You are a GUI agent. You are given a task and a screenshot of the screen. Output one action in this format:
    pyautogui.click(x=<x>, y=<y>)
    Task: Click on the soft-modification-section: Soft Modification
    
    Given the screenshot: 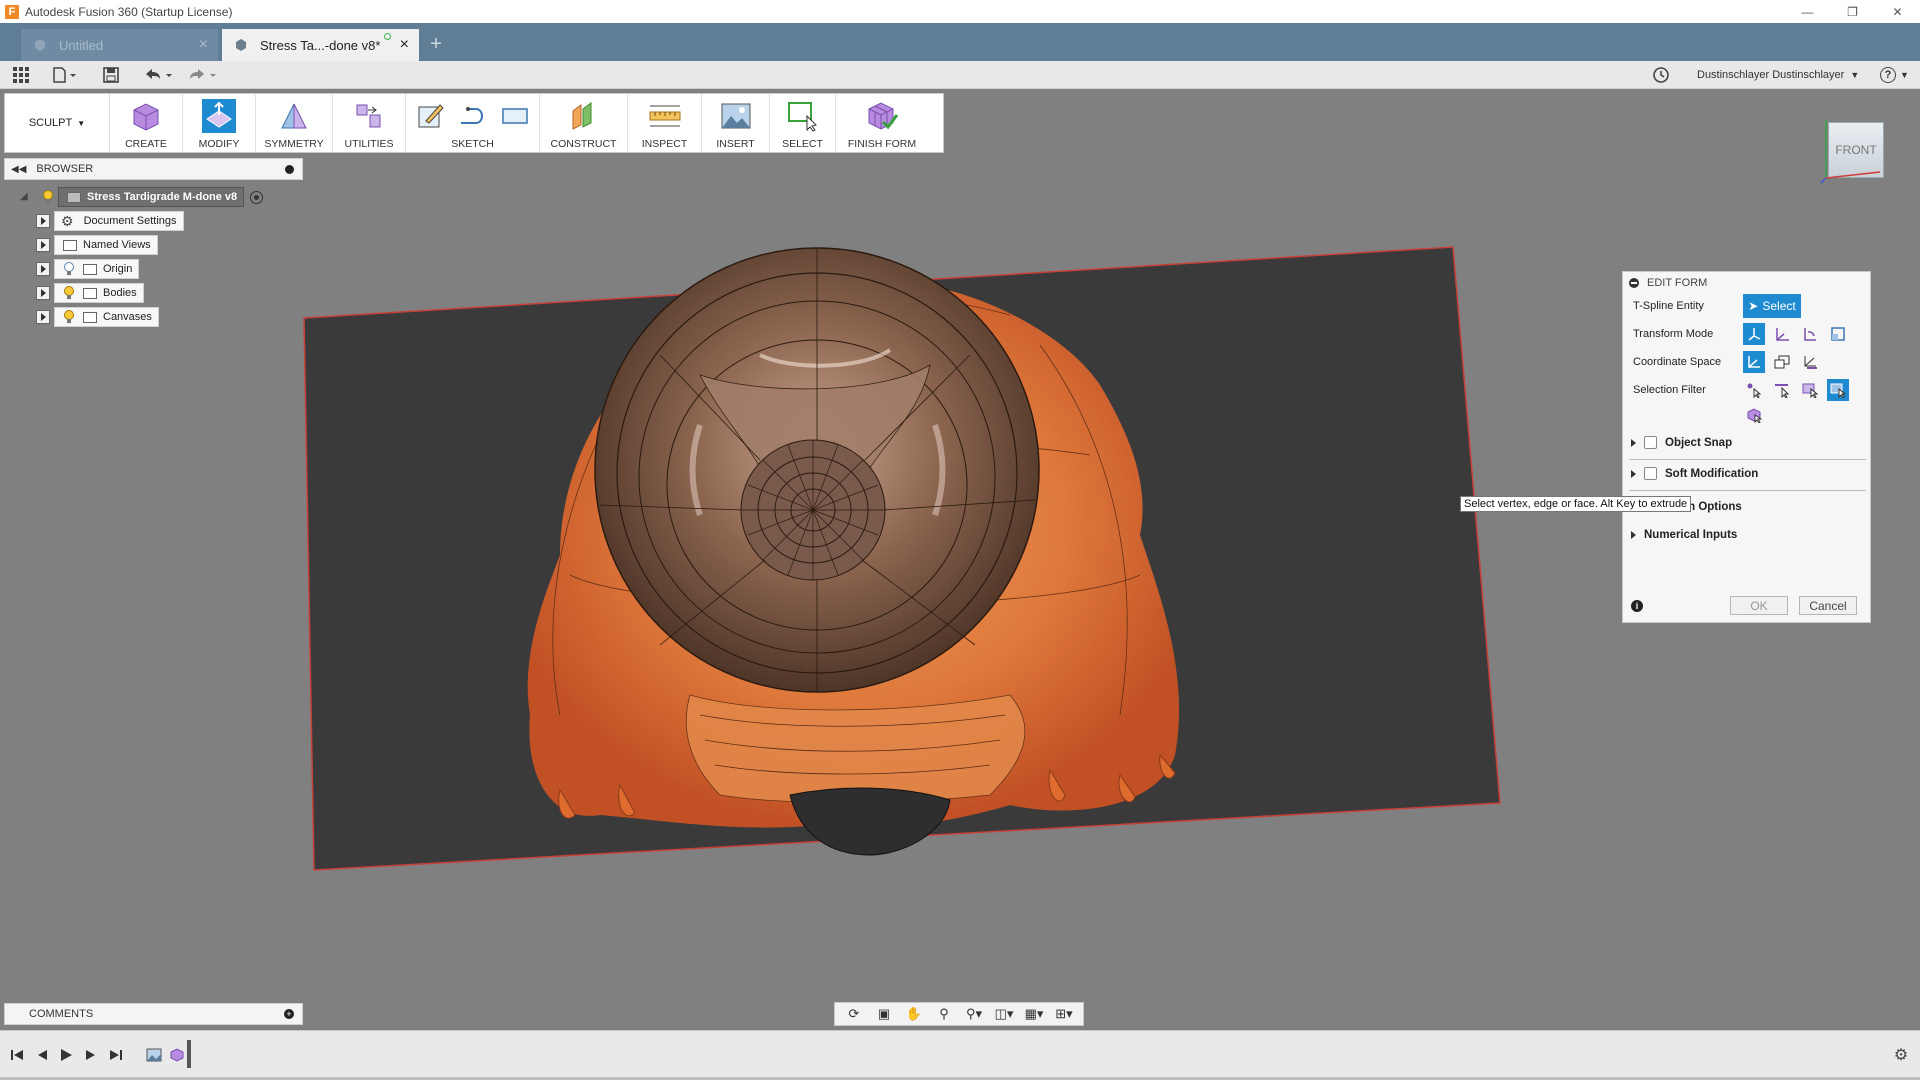 What is the action you would take?
    pyautogui.click(x=1694, y=473)
    